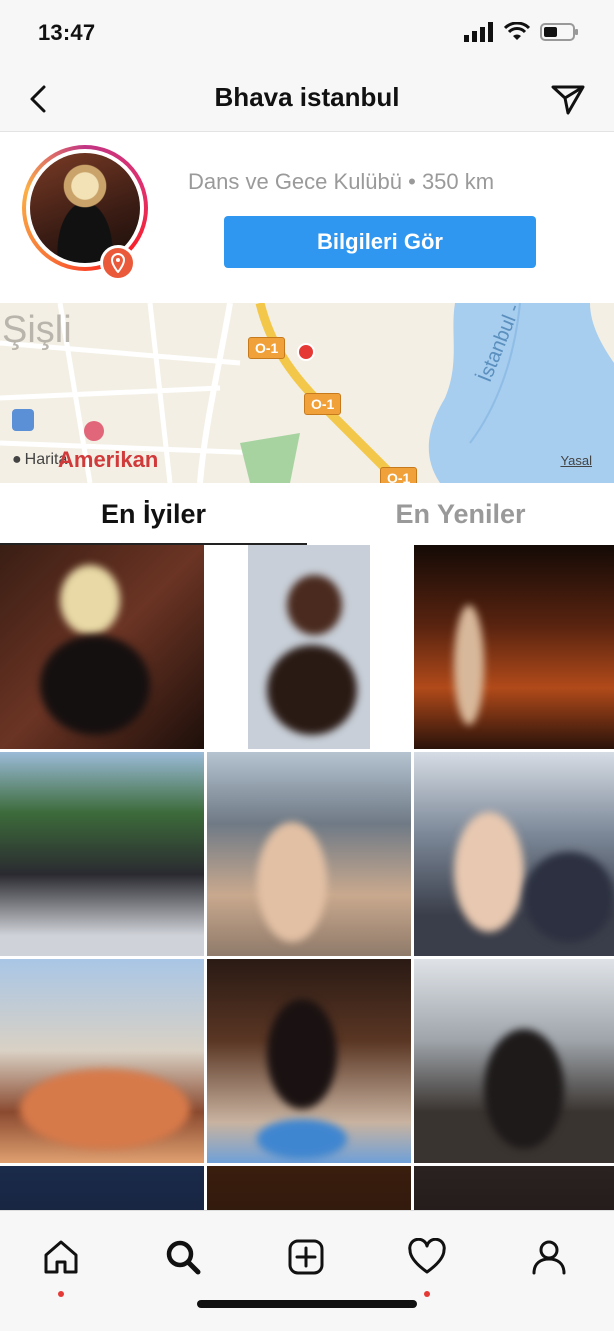 The height and width of the screenshot is (1331, 614). I want to click on wifi-icon, so click(517, 31).